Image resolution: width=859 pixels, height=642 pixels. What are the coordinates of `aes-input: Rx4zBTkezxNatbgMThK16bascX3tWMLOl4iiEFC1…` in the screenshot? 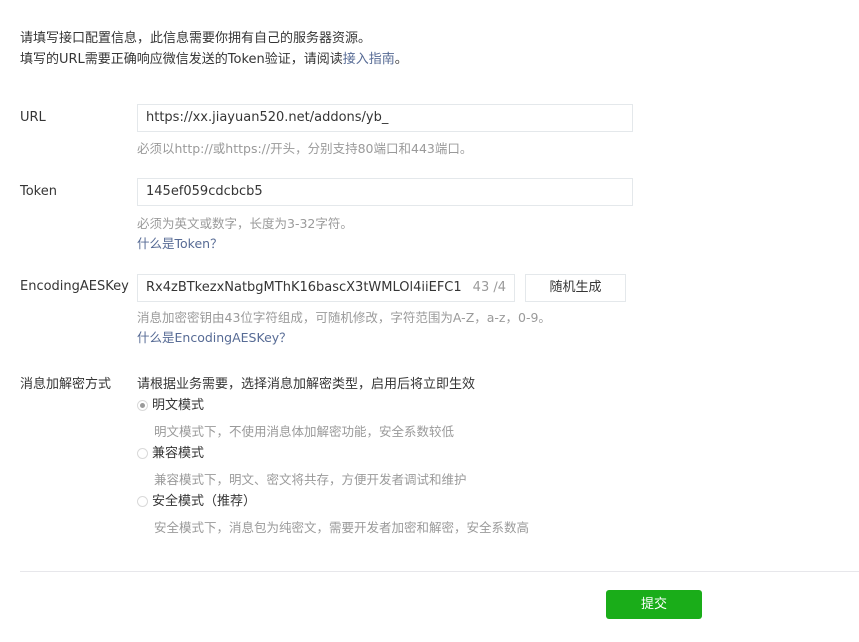 It's located at (326, 288).